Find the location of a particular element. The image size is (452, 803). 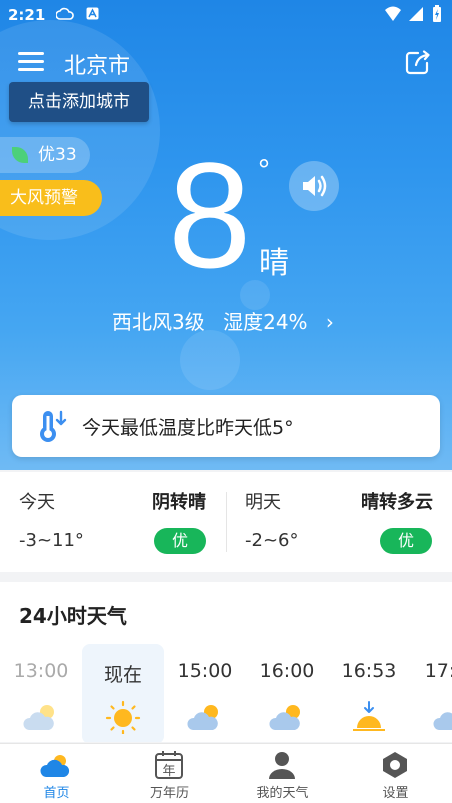

thermometer-icon is located at coordinates (53, 426).